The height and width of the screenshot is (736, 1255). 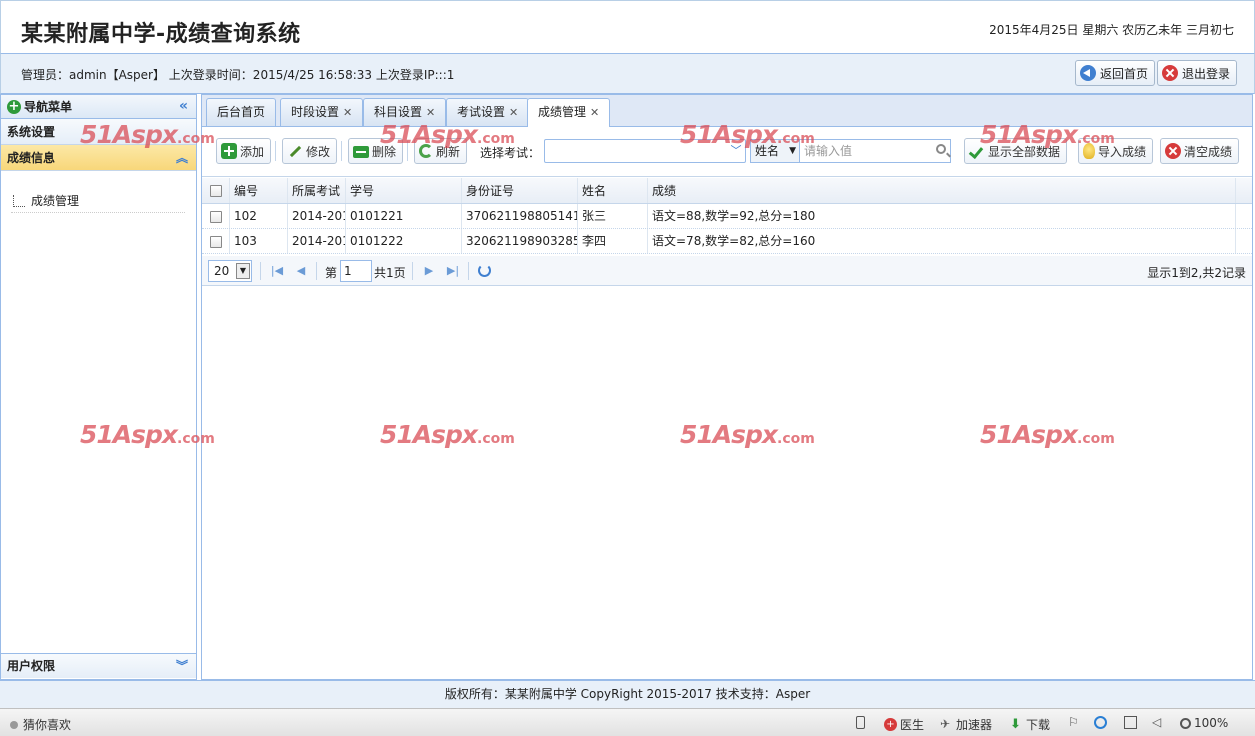 I want to click on add-button: 添加, so click(x=244, y=151).